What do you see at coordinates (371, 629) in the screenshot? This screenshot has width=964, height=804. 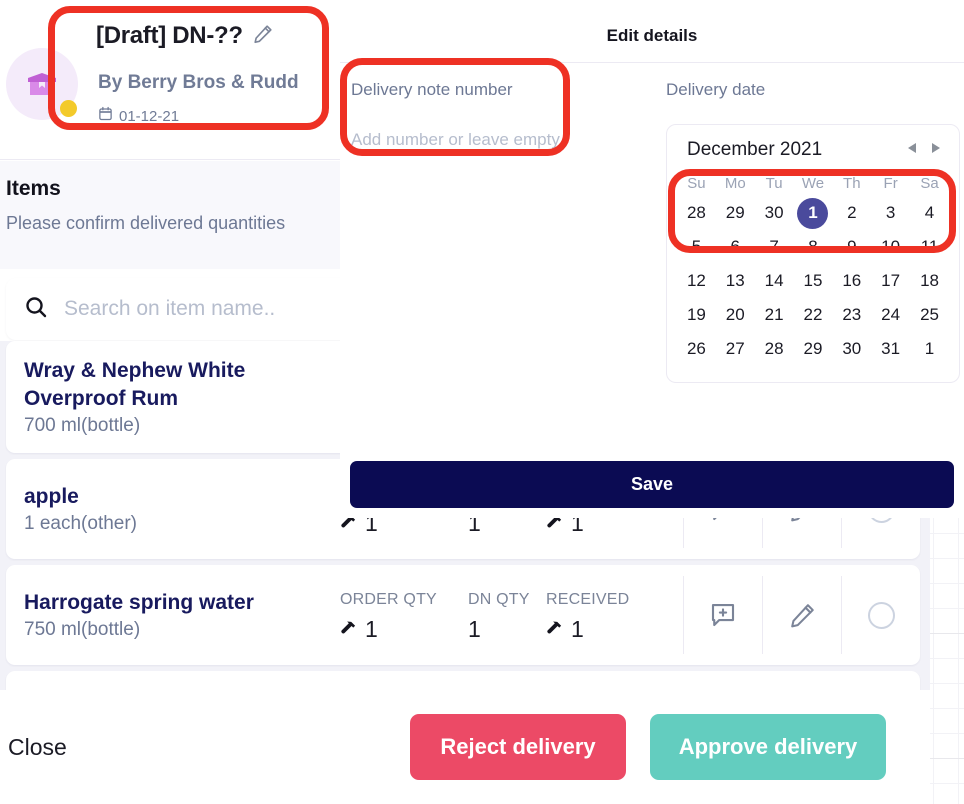 I see `order-qty-number: 1` at bounding box center [371, 629].